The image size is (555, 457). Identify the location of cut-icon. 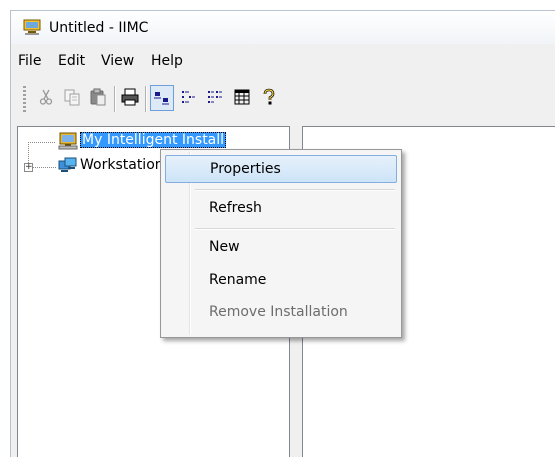
(46, 97).